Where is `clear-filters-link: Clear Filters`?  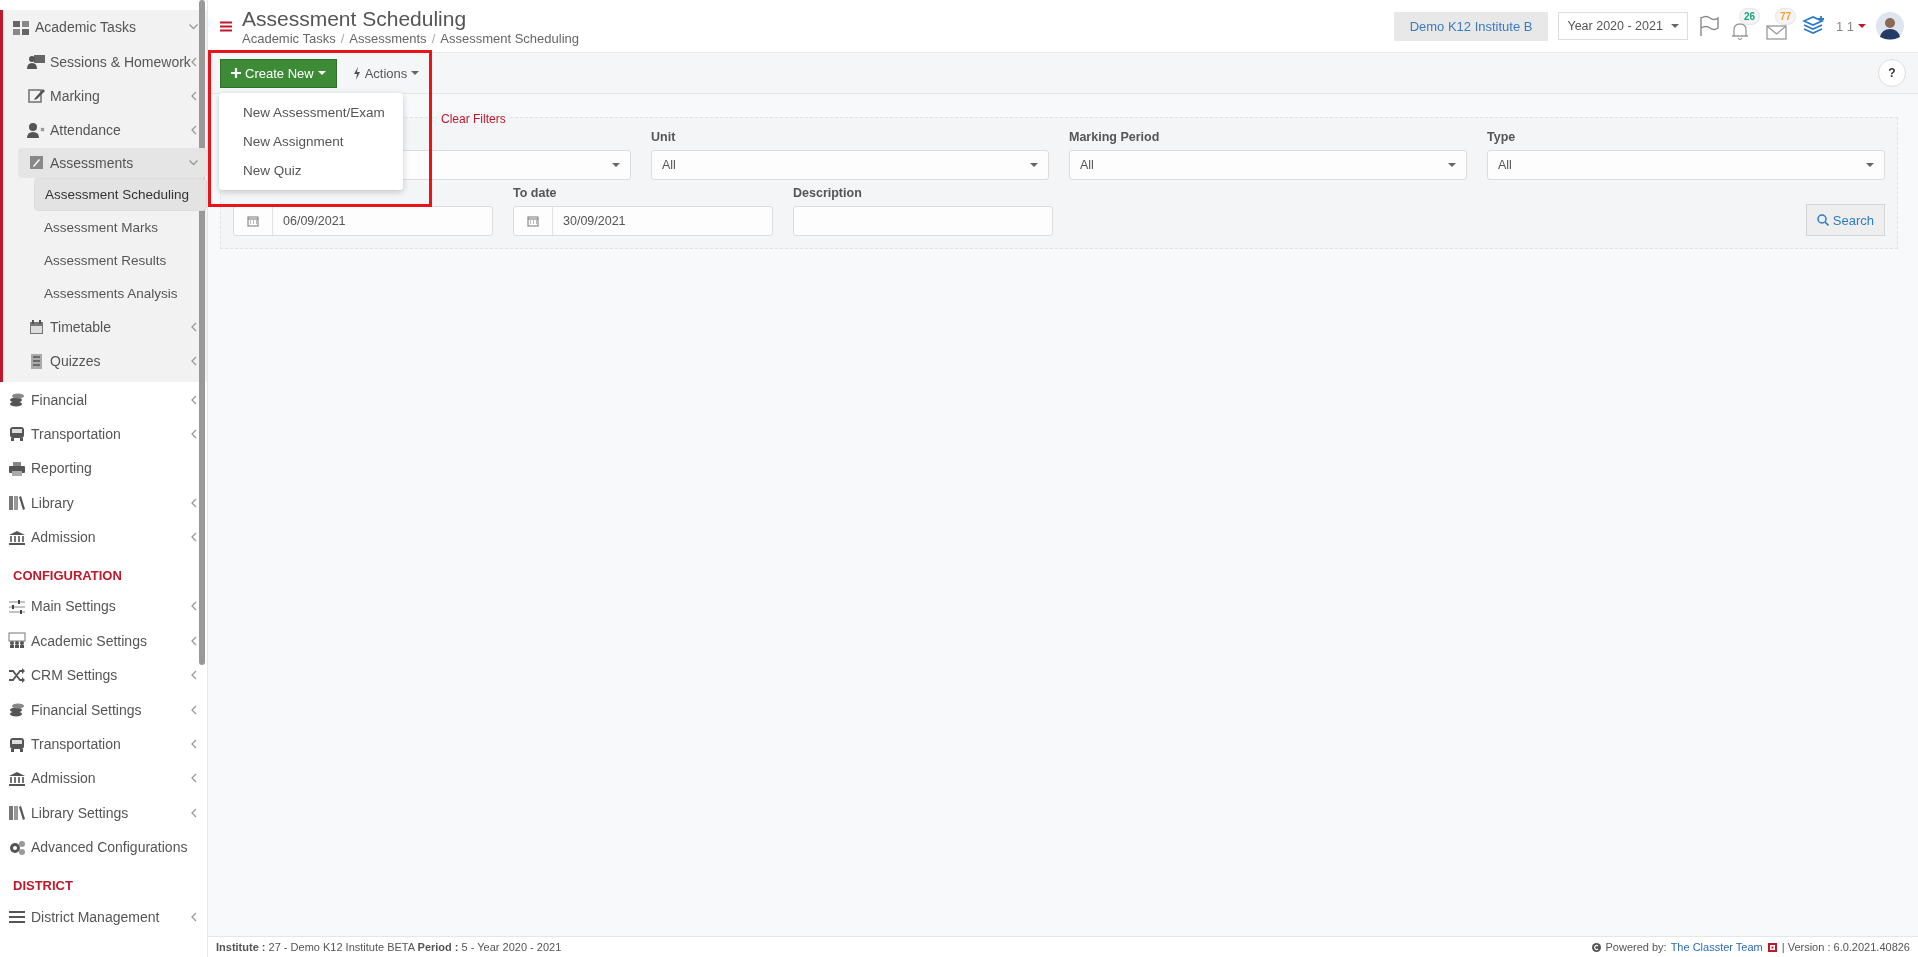 clear-filters-link: Clear Filters is located at coordinates (473, 119).